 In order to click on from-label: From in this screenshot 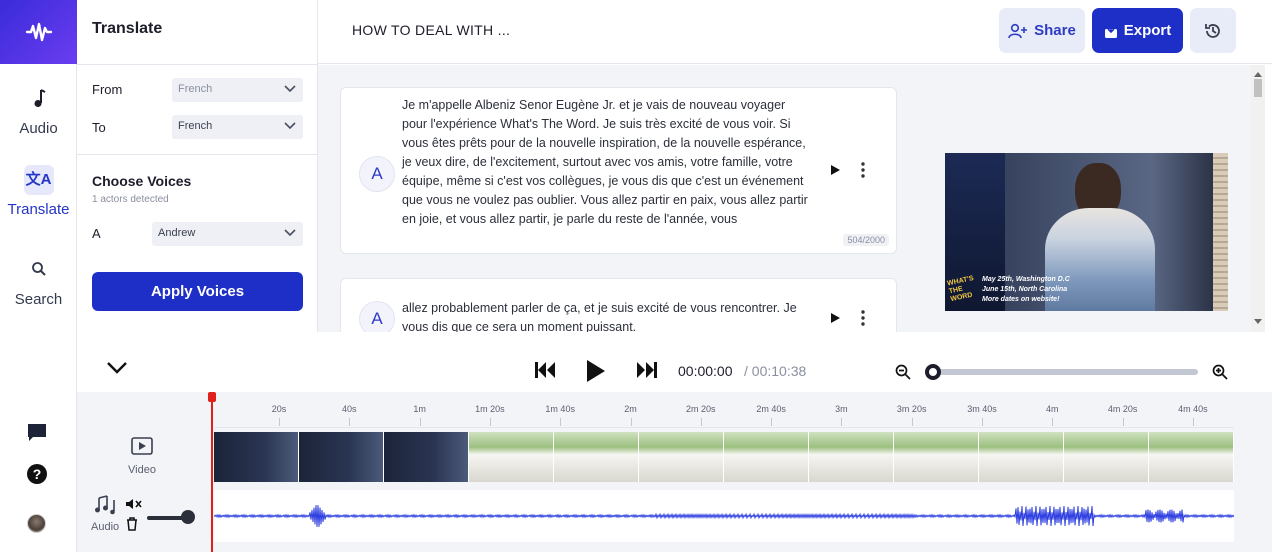, I will do `click(107, 89)`.